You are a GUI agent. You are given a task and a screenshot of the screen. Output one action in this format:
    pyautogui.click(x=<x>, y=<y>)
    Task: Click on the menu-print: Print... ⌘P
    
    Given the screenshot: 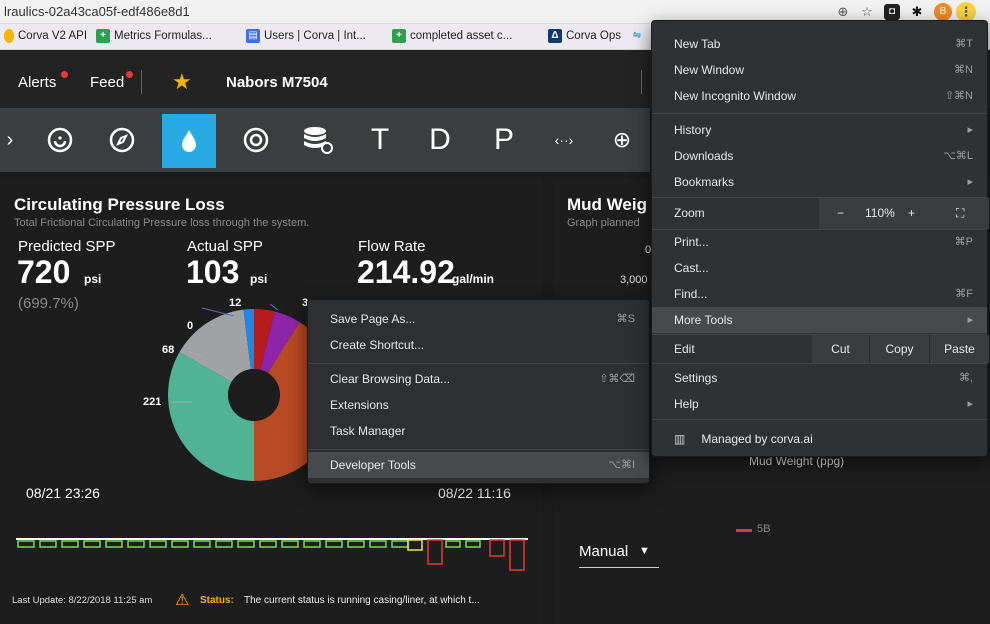 What is the action you would take?
    pyautogui.click(x=819, y=242)
    